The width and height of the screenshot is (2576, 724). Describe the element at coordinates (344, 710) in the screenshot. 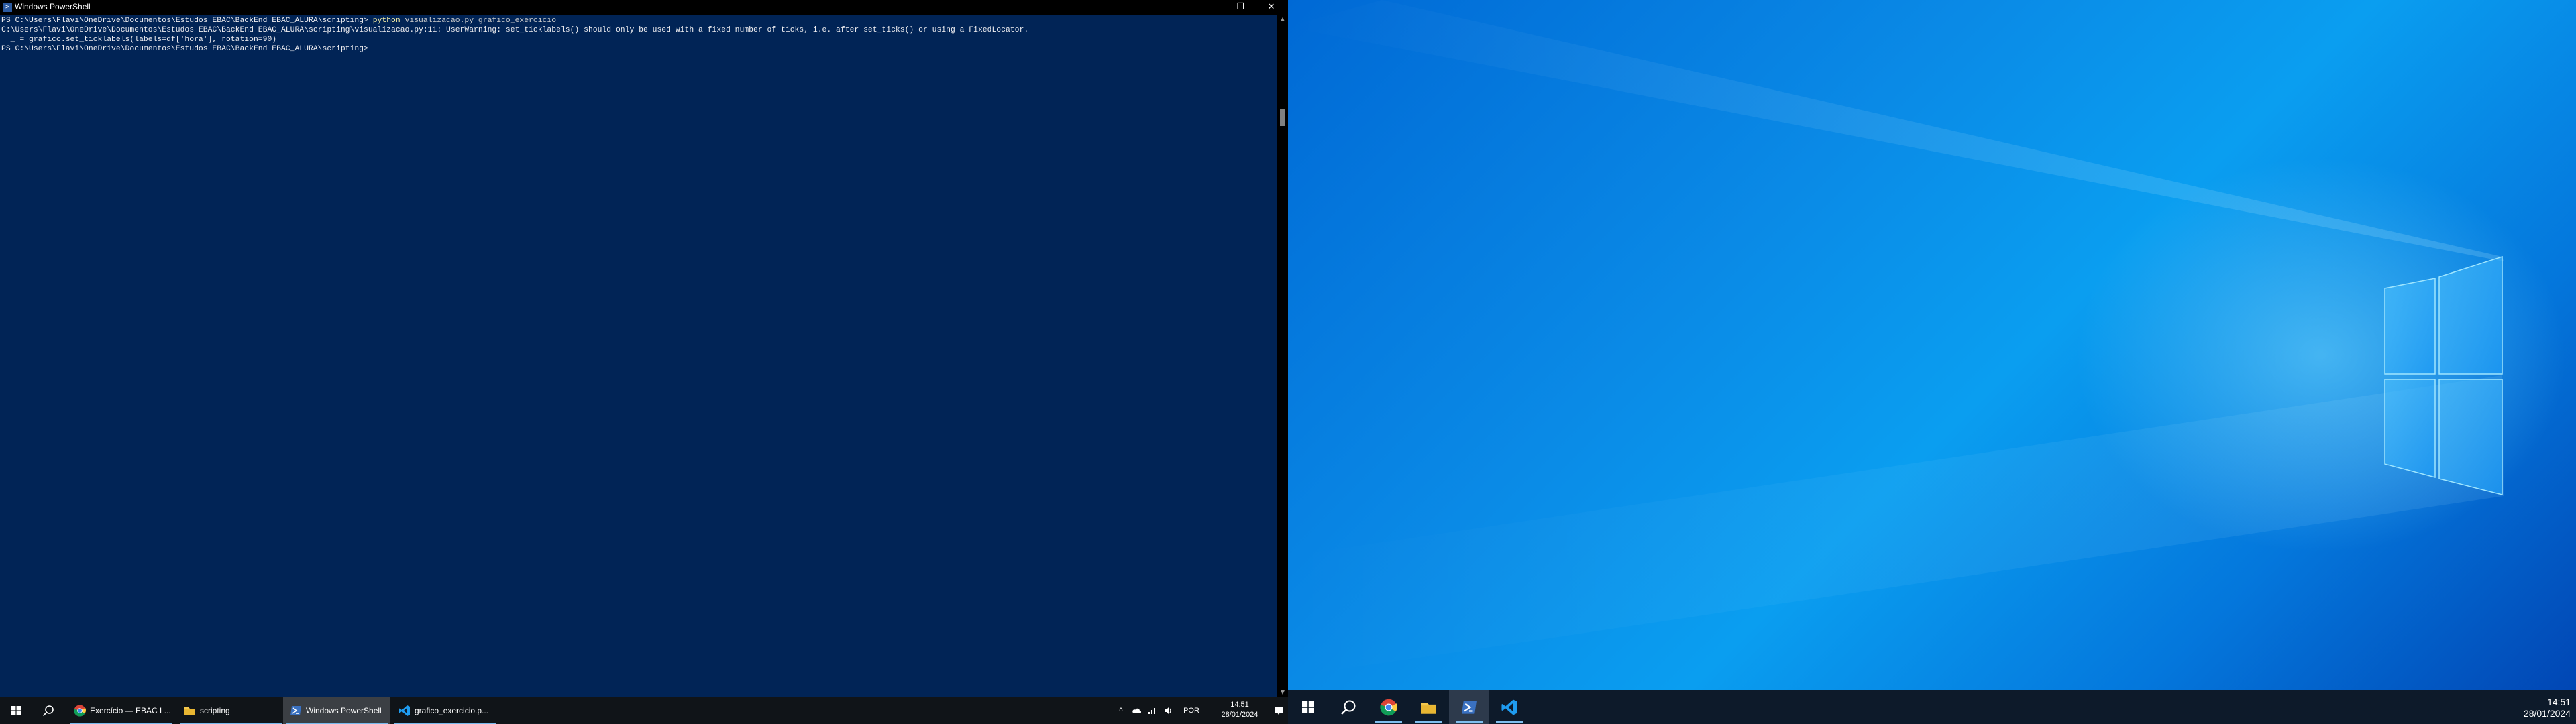

I see `taskbar-app-label: Windows PowerShell` at that location.